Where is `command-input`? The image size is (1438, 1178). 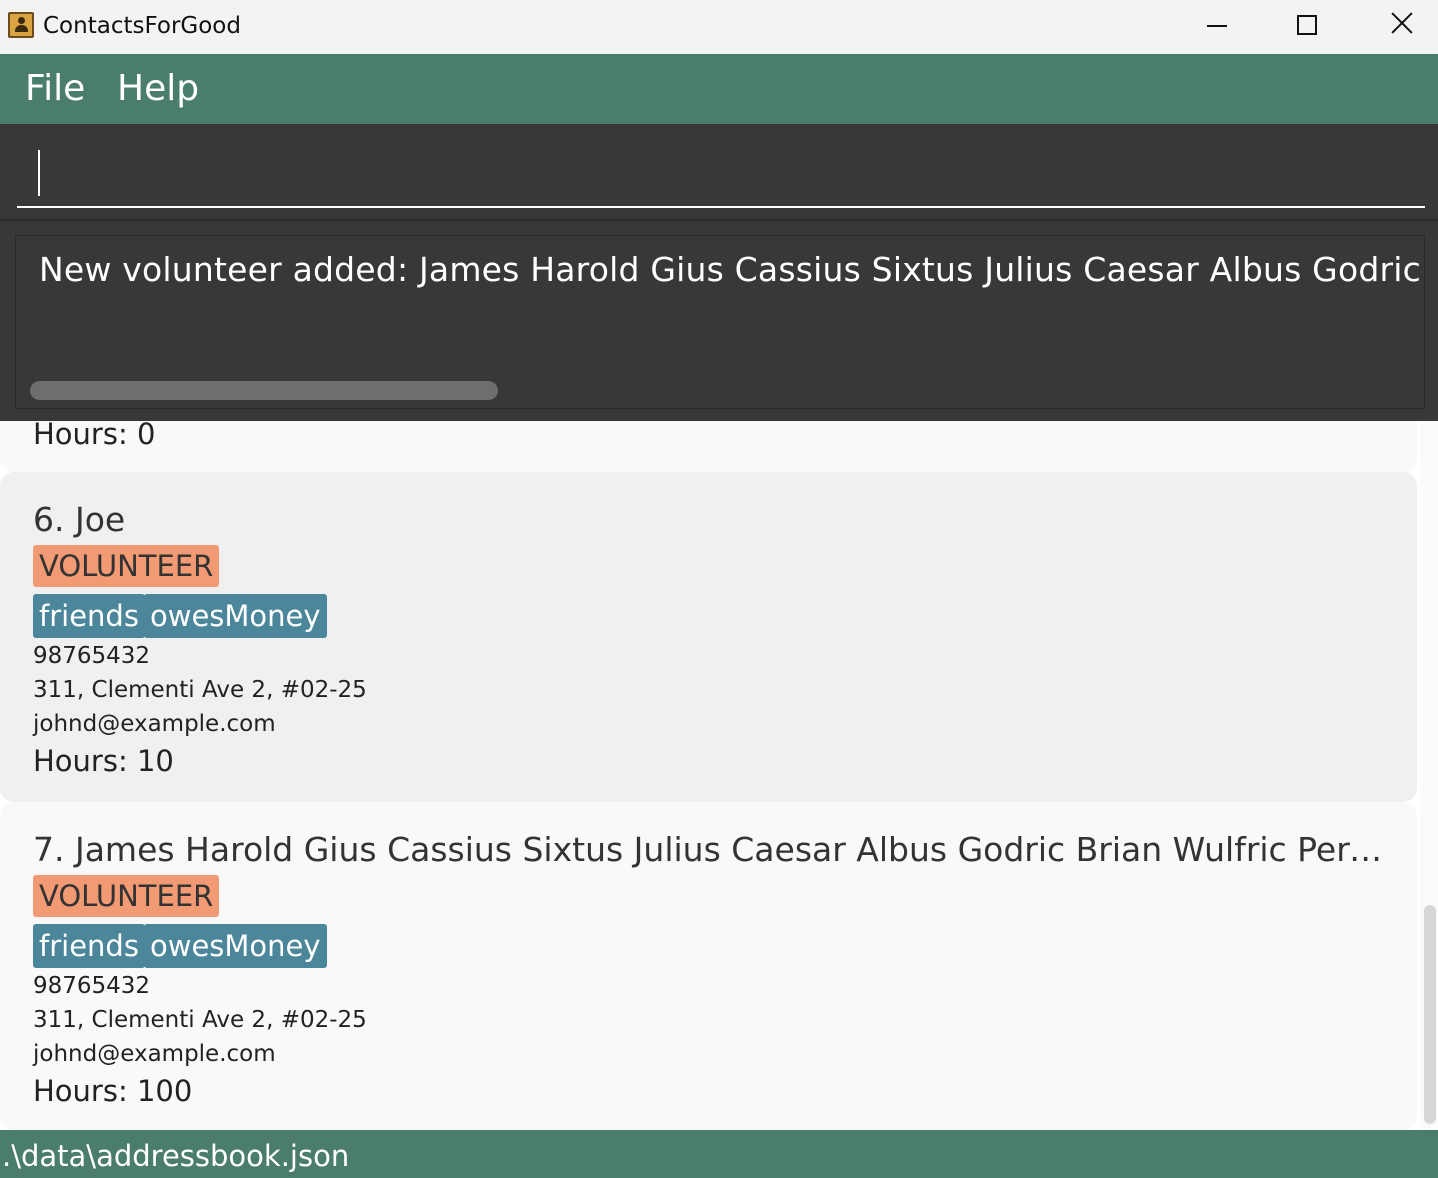
command-input is located at coordinates (721, 175).